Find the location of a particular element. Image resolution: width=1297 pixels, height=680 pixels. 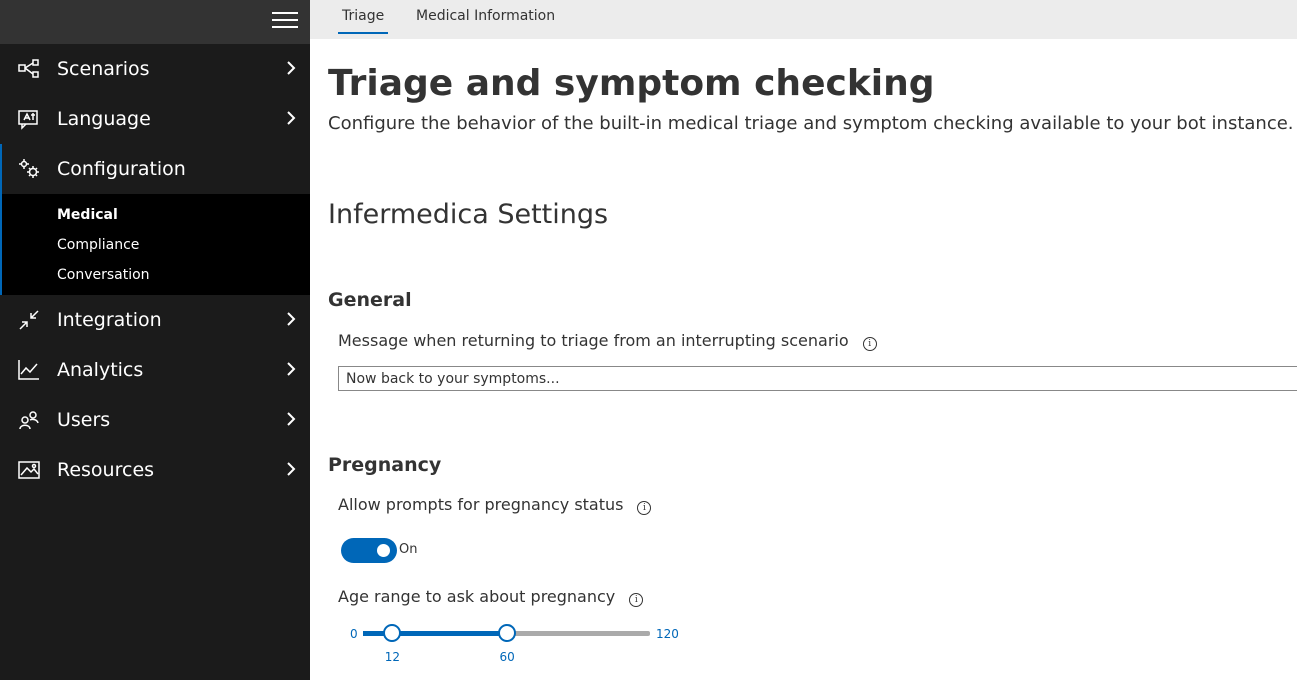

analytics-icon is located at coordinates (28, 370).